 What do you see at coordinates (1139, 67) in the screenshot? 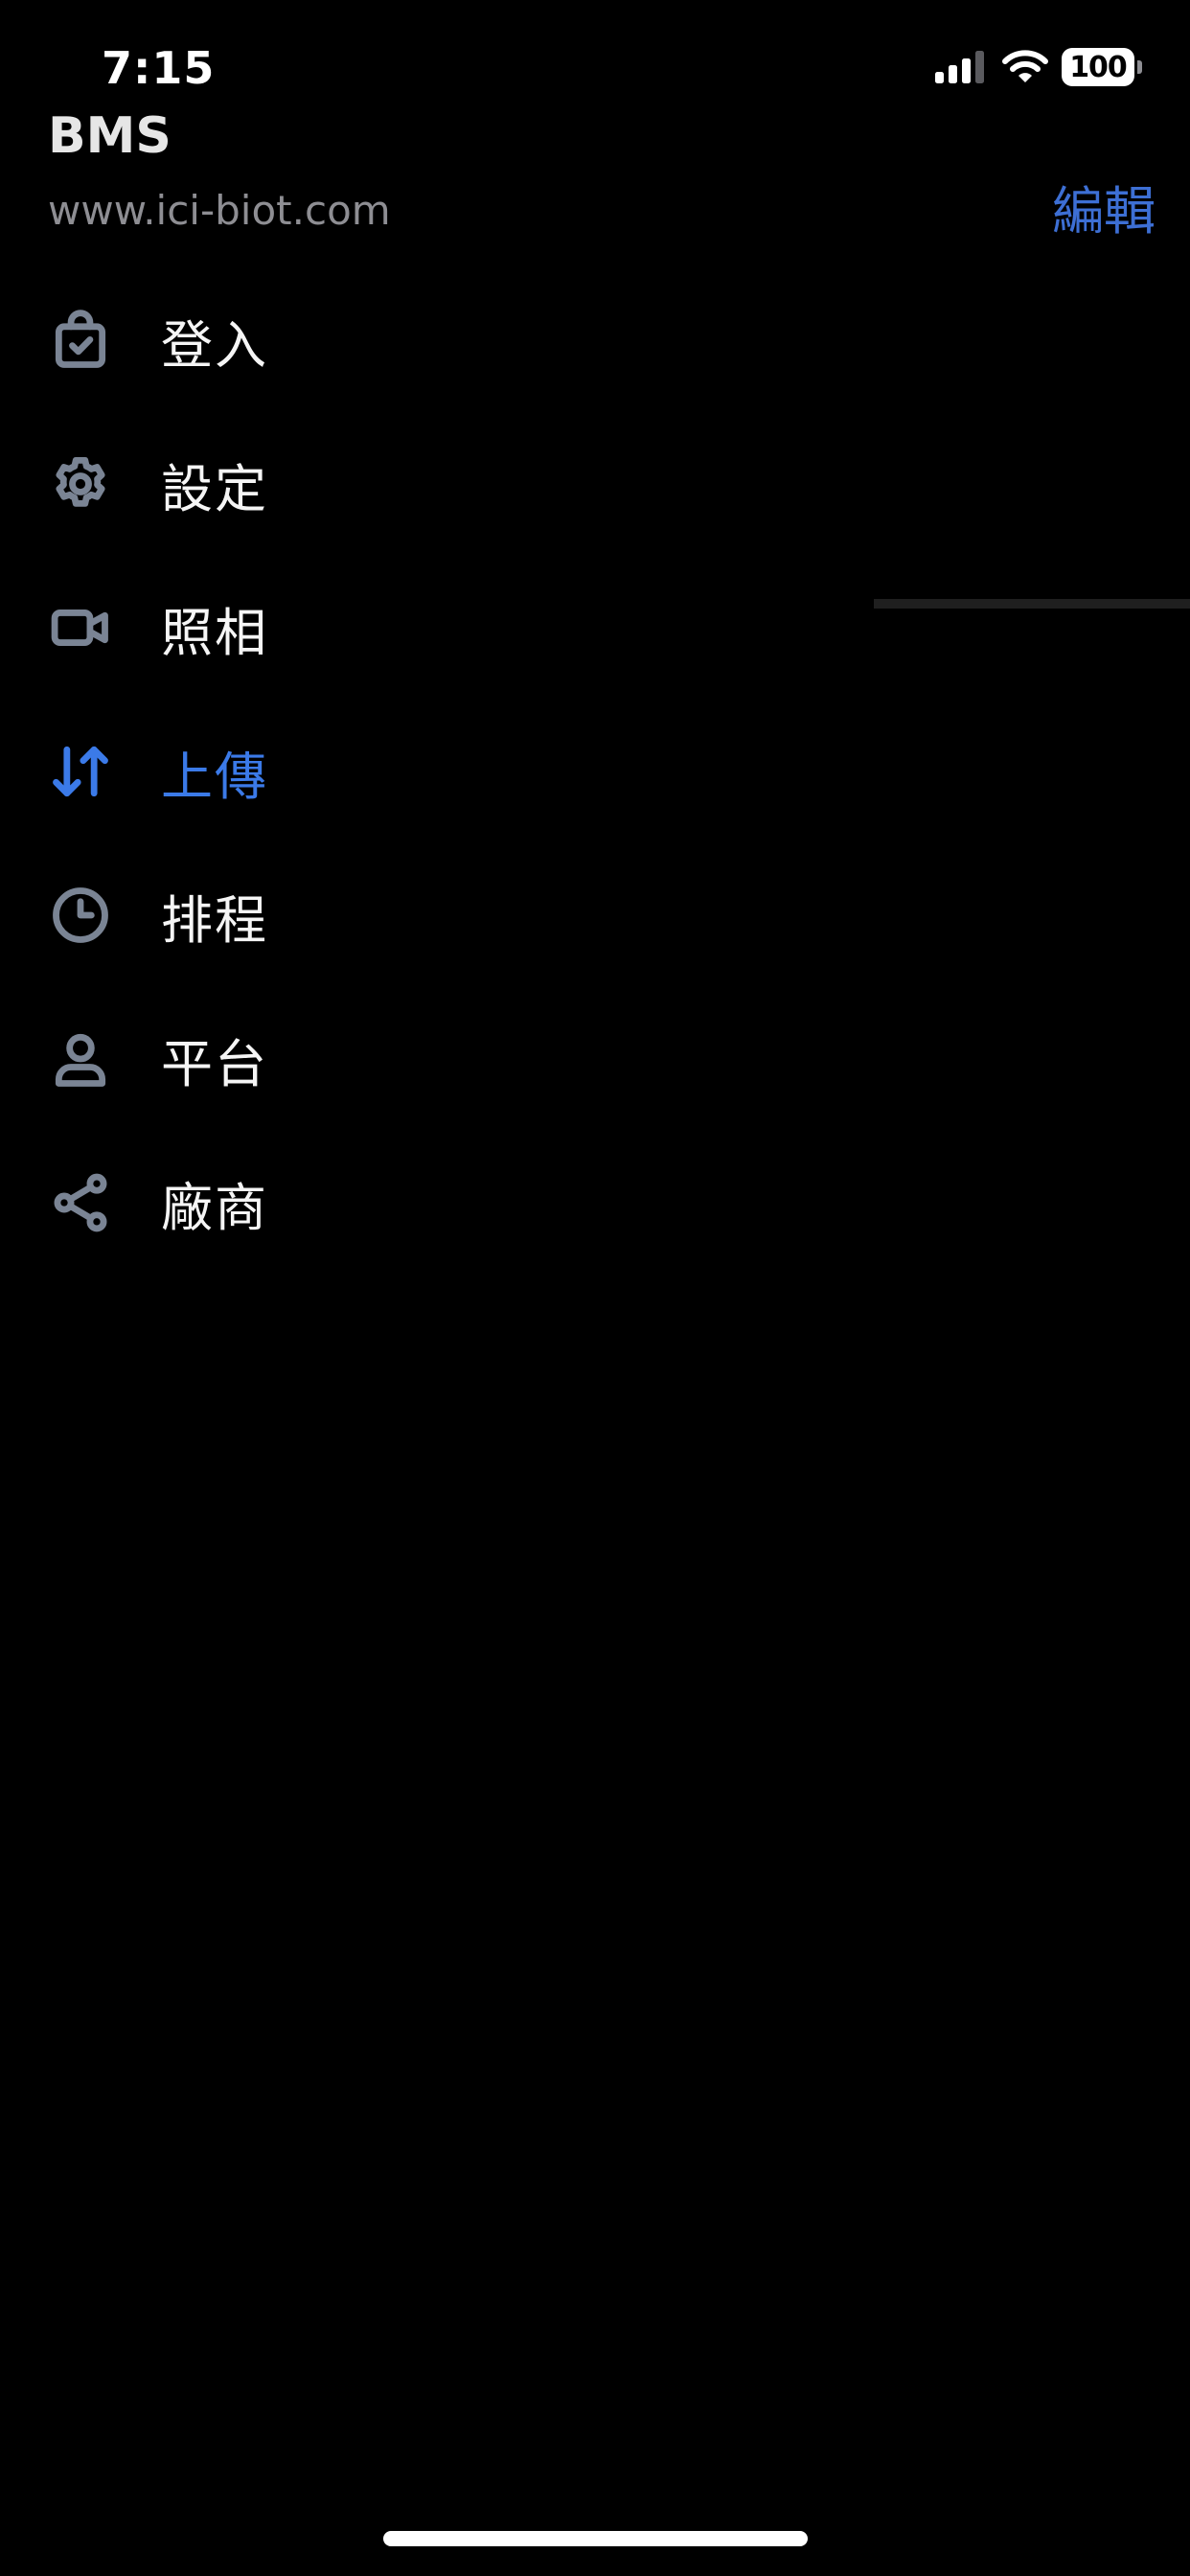
I see `battery-cap` at bounding box center [1139, 67].